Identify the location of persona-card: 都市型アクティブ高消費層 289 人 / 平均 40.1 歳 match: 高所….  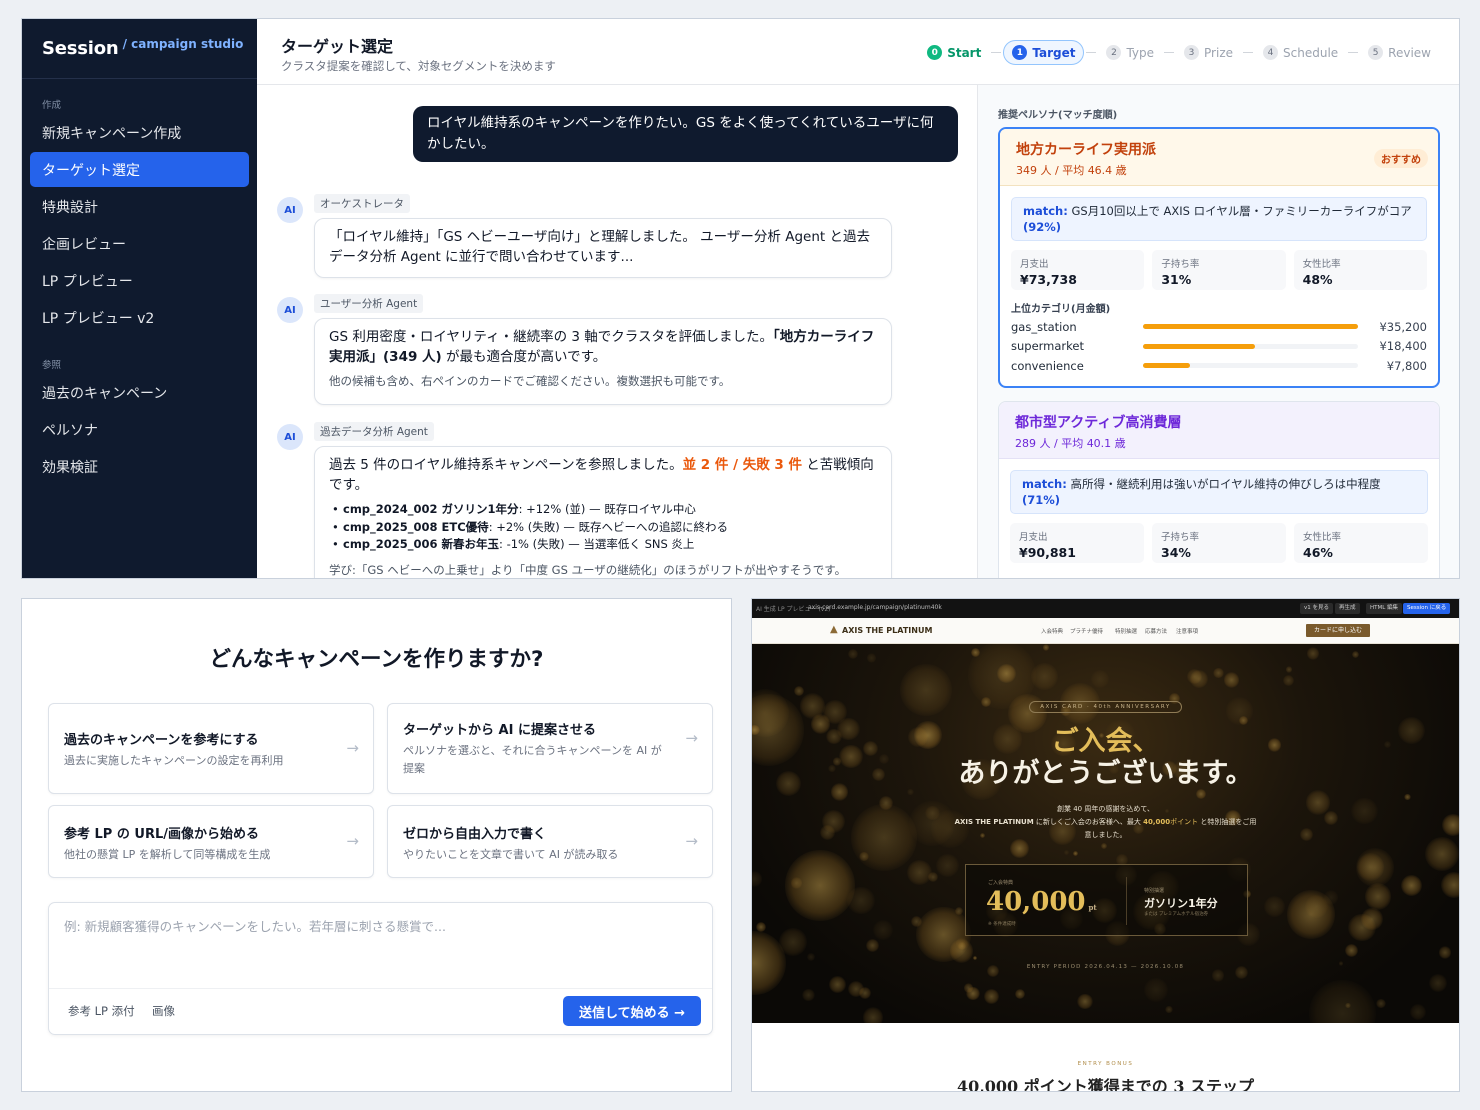
(1219, 489).